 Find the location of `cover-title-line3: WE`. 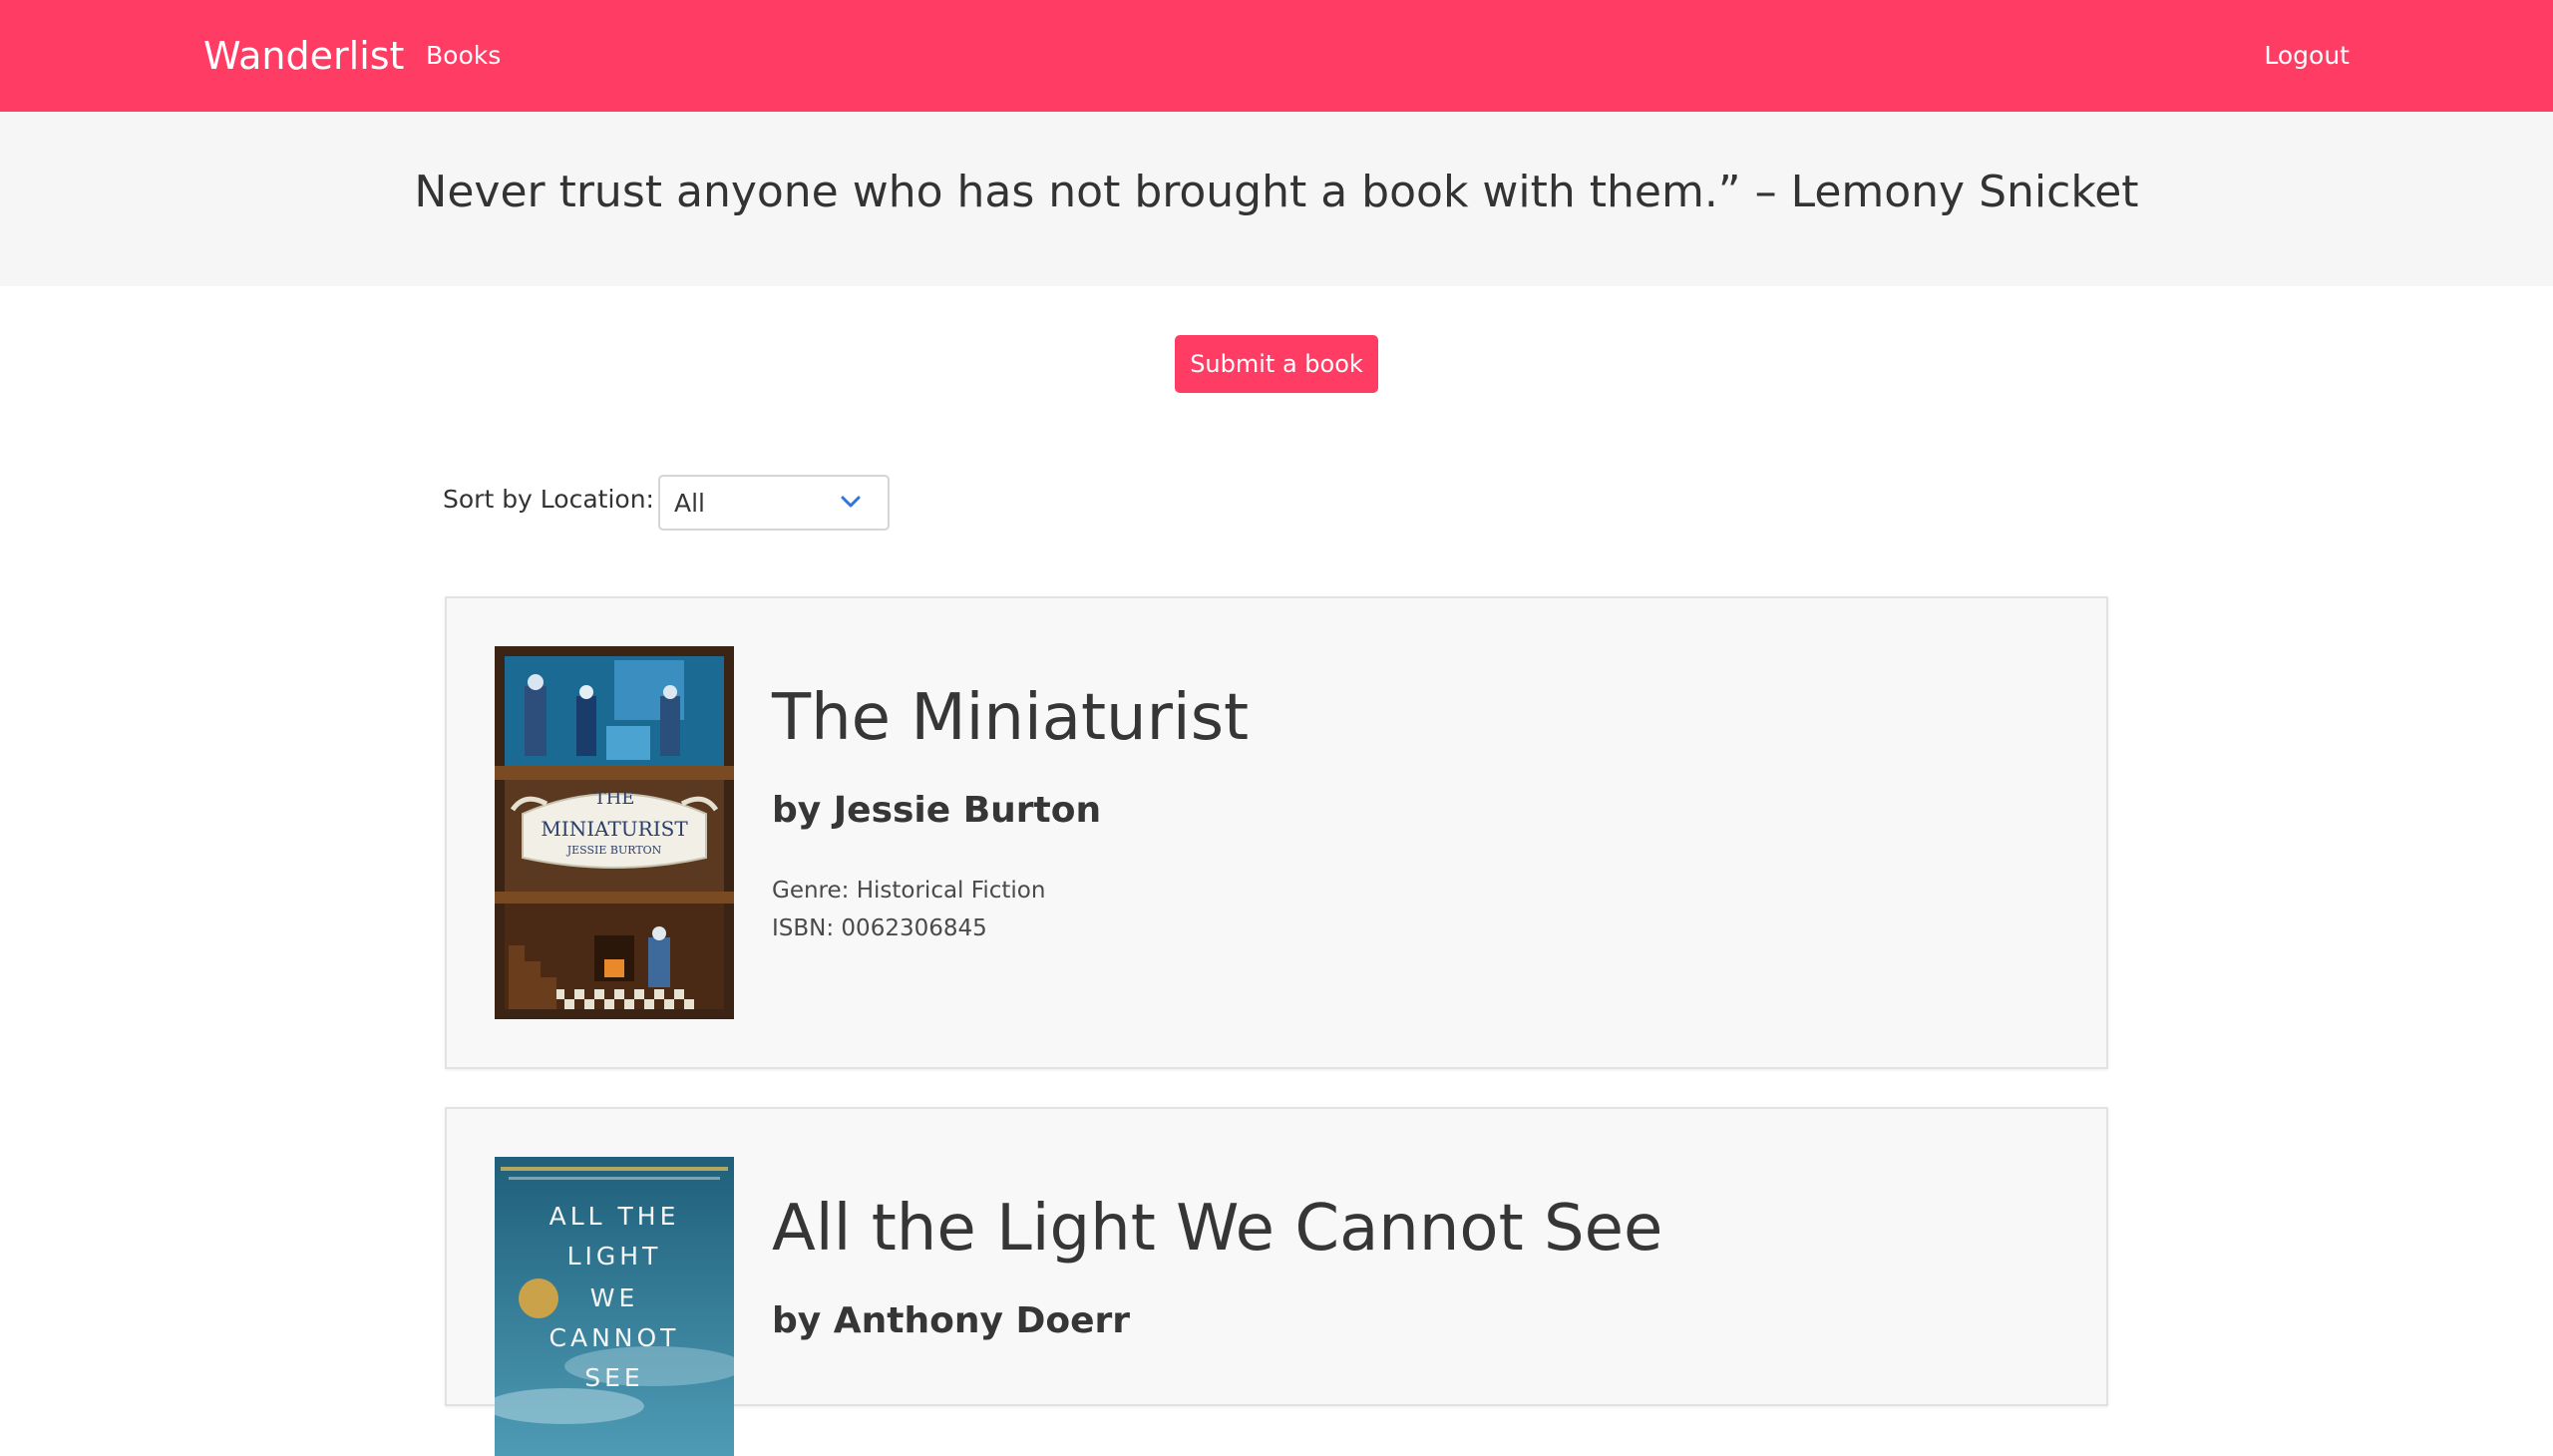

cover-title-line3: WE is located at coordinates (614, 1297).